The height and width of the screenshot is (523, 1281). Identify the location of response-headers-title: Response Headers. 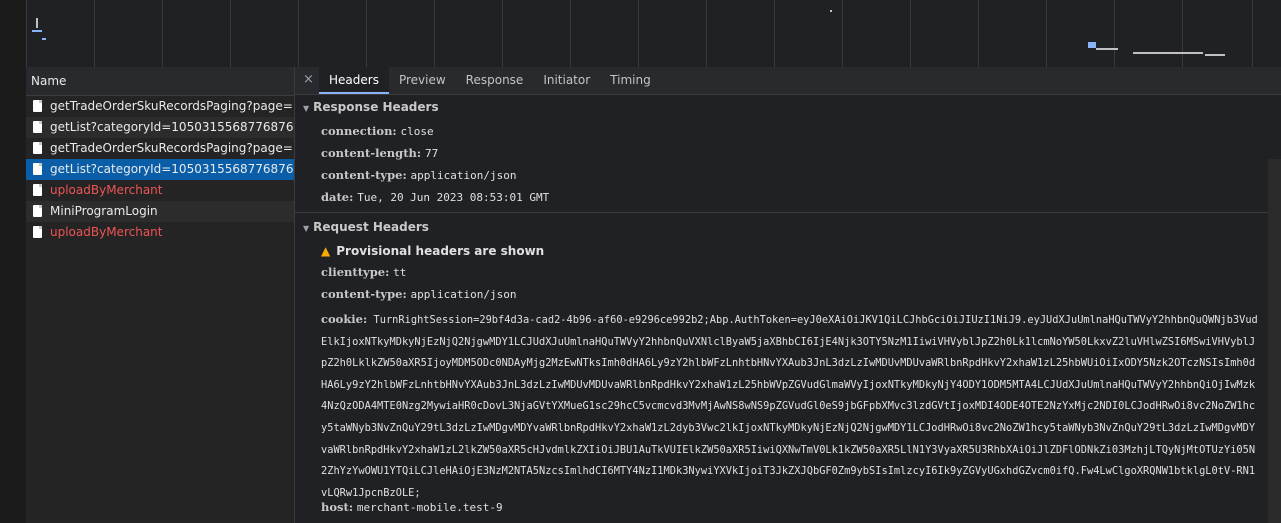
(376, 107).